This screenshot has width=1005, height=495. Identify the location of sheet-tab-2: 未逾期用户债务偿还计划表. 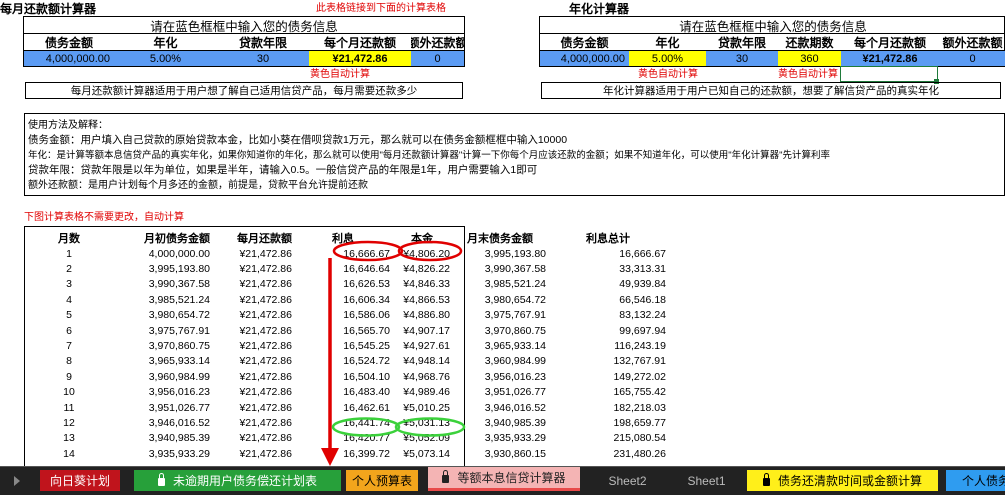
(237, 480).